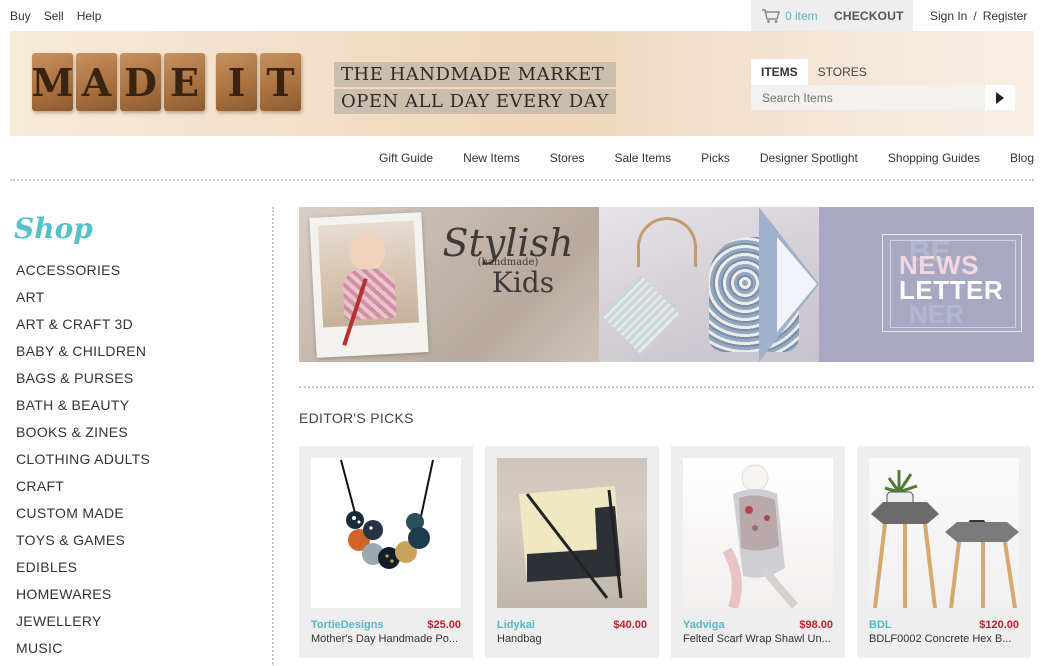 Image resolution: width=1049 pixels, height=666 pixels. I want to click on account-links: Sign In / Register, so click(978, 16).